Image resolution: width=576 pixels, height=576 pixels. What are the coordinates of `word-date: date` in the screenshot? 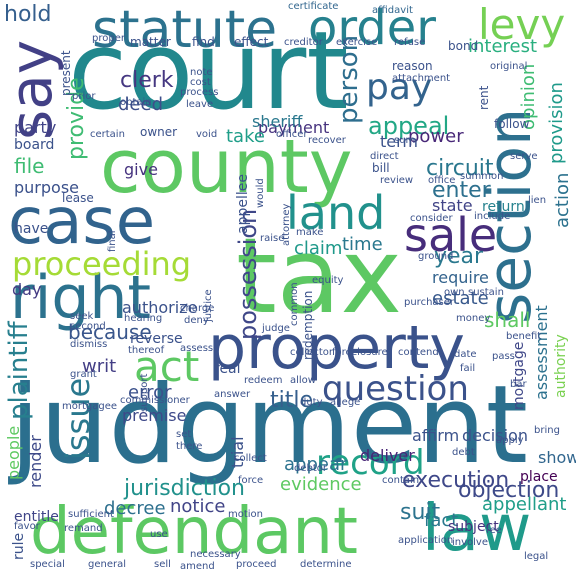 It's located at (465, 354).